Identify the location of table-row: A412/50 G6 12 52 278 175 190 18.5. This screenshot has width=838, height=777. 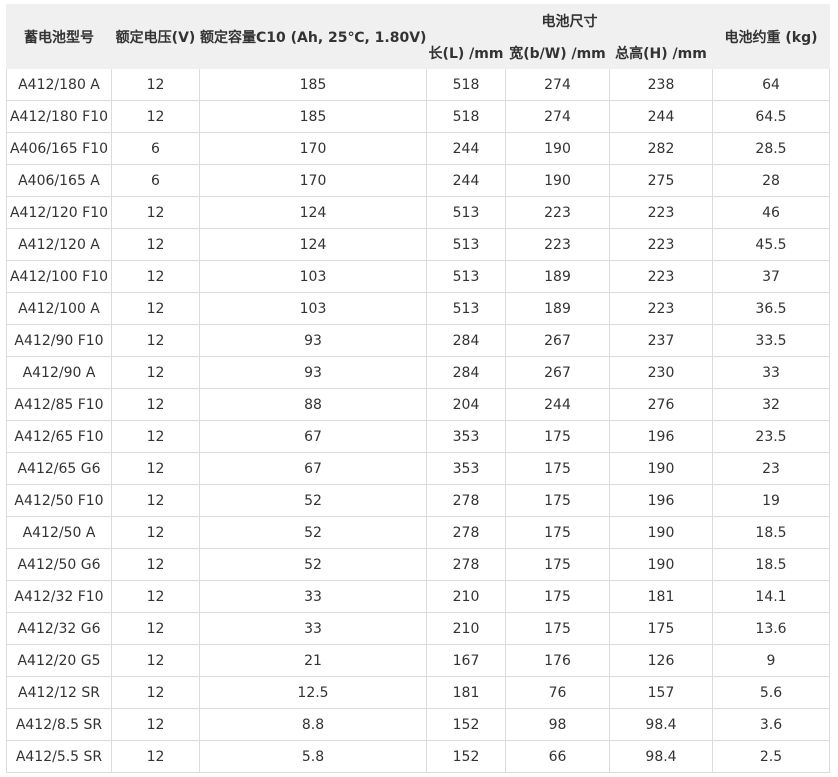
(418, 564).